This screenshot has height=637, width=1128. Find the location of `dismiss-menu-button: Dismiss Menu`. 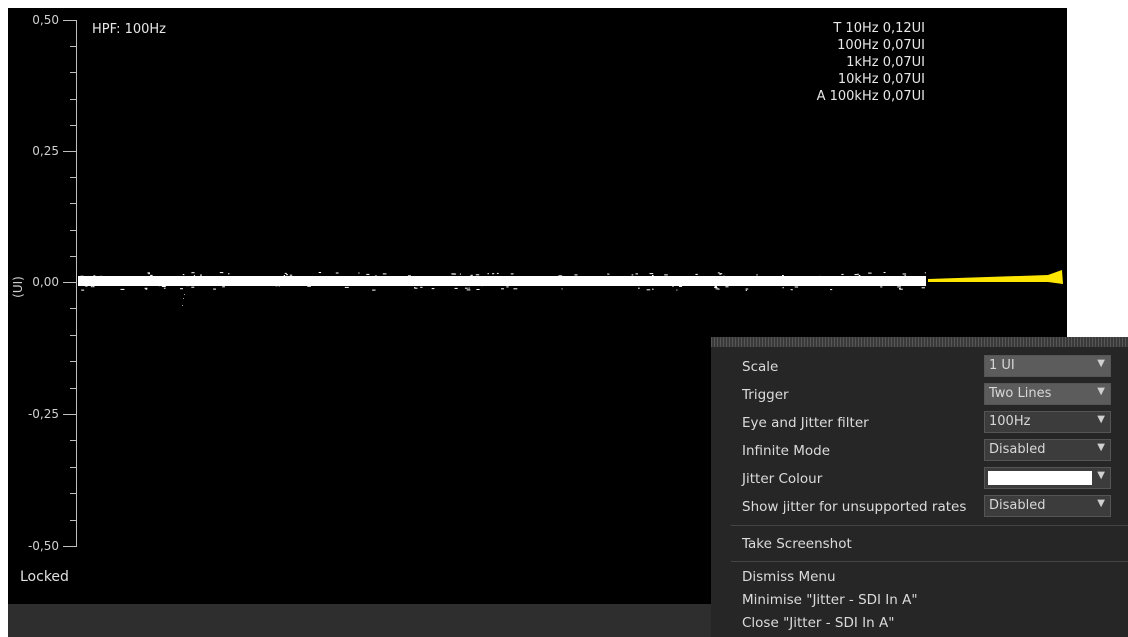

dismiss-menu-button: Dismiss Menu is located at coordinates (789, 577).